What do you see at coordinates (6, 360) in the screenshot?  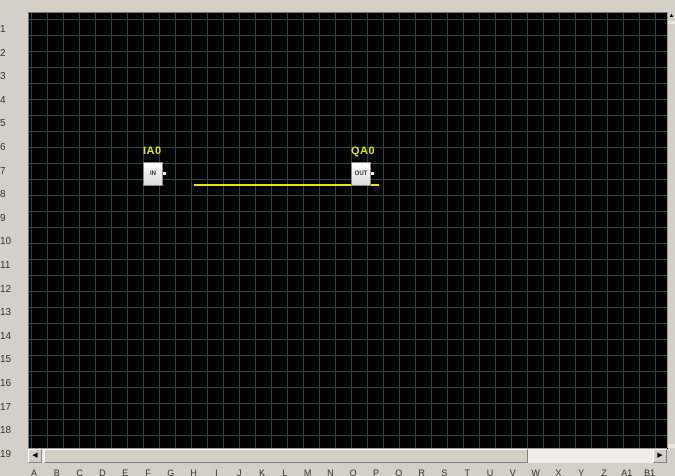 I see `row-label: 15` at bounding box center [6, 360].